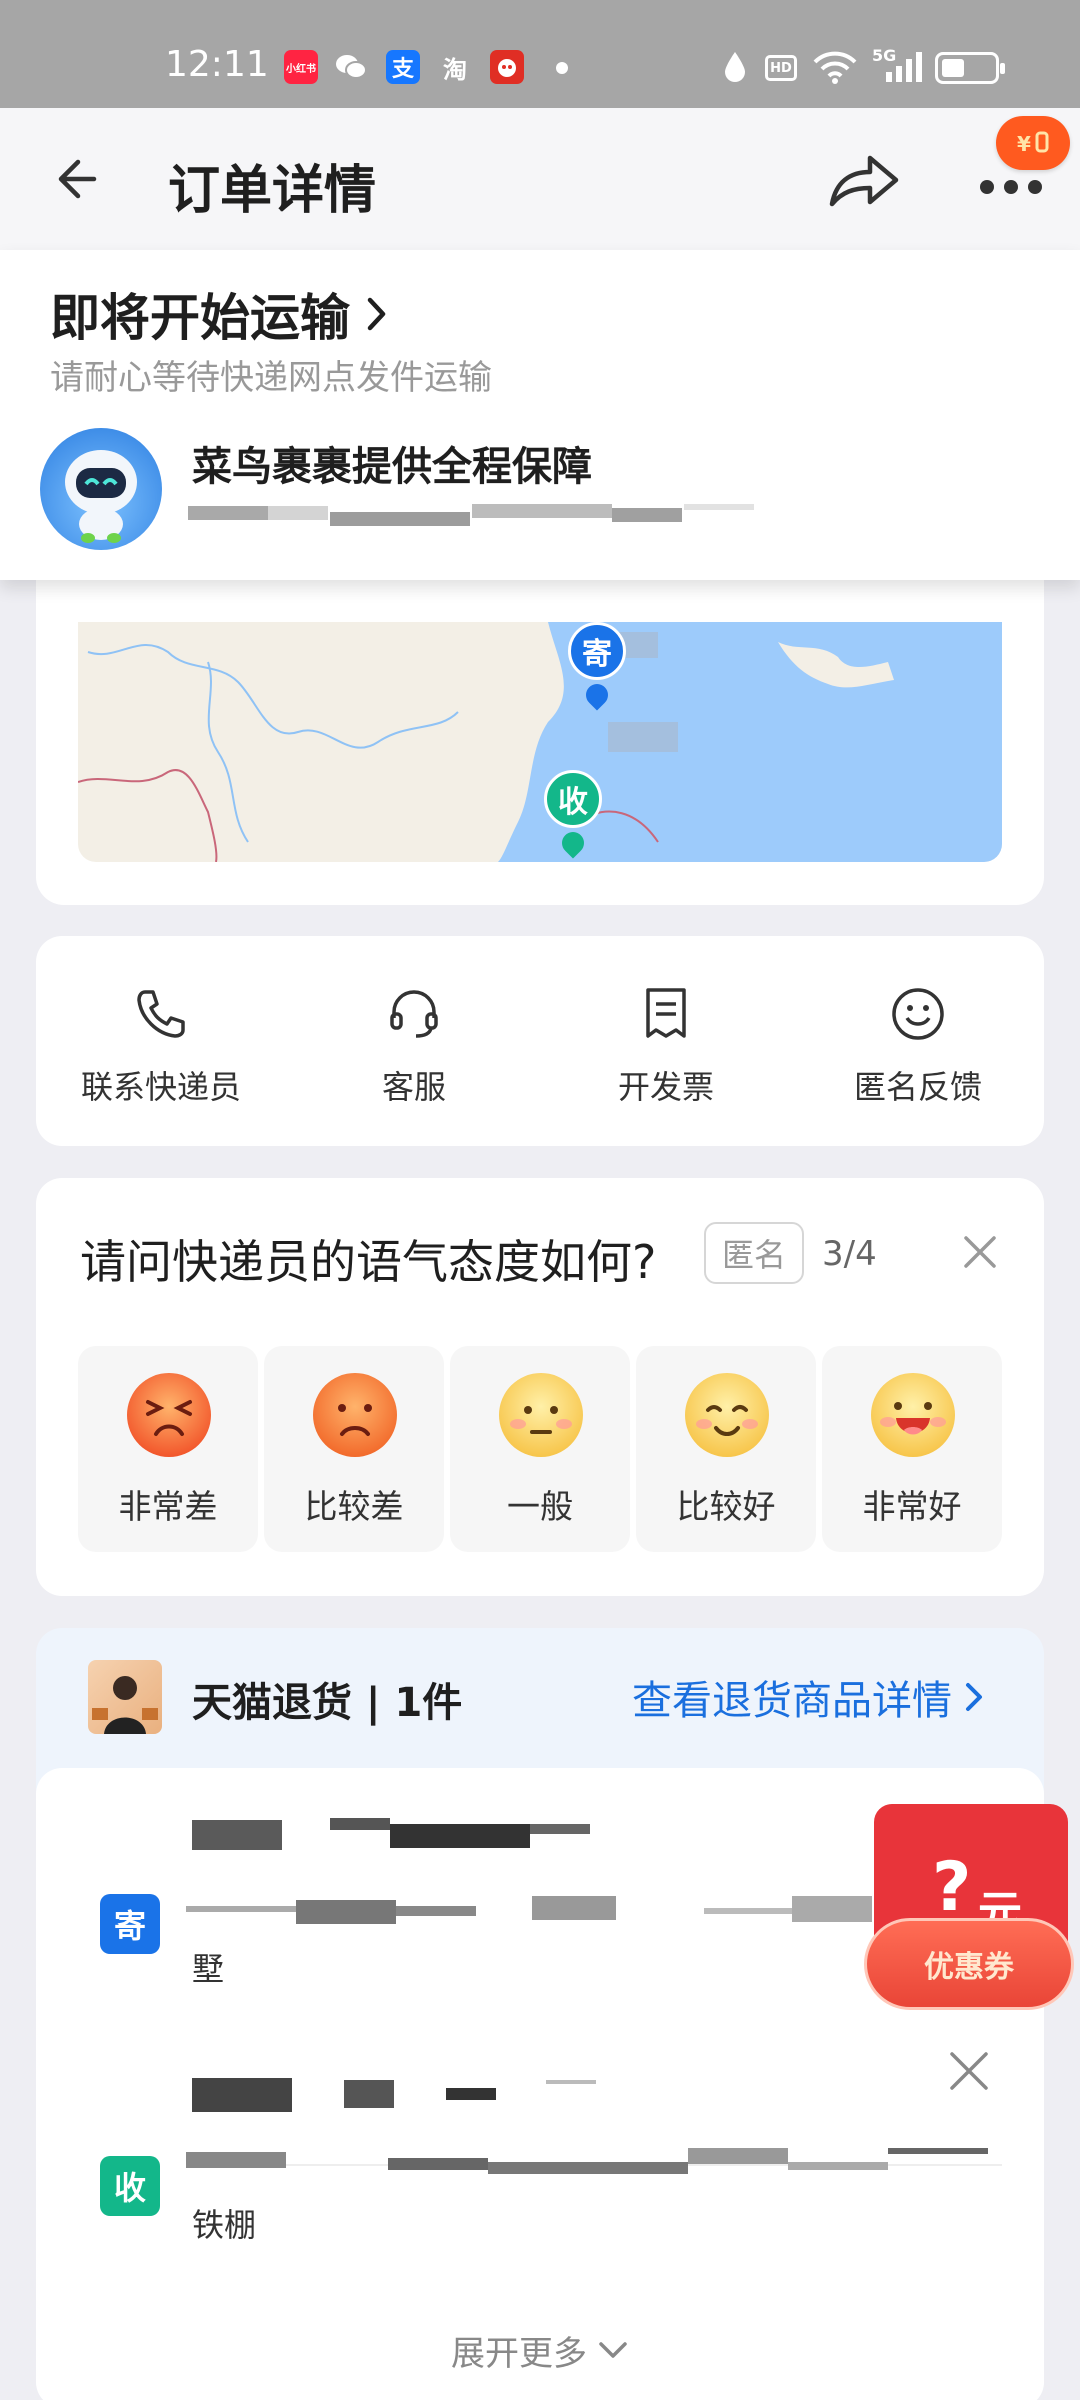 The image size is (1080, 2400). Describe the element at coordinates (913, 1415) in the screenshot. I see `very-good-face-icon` at that location.